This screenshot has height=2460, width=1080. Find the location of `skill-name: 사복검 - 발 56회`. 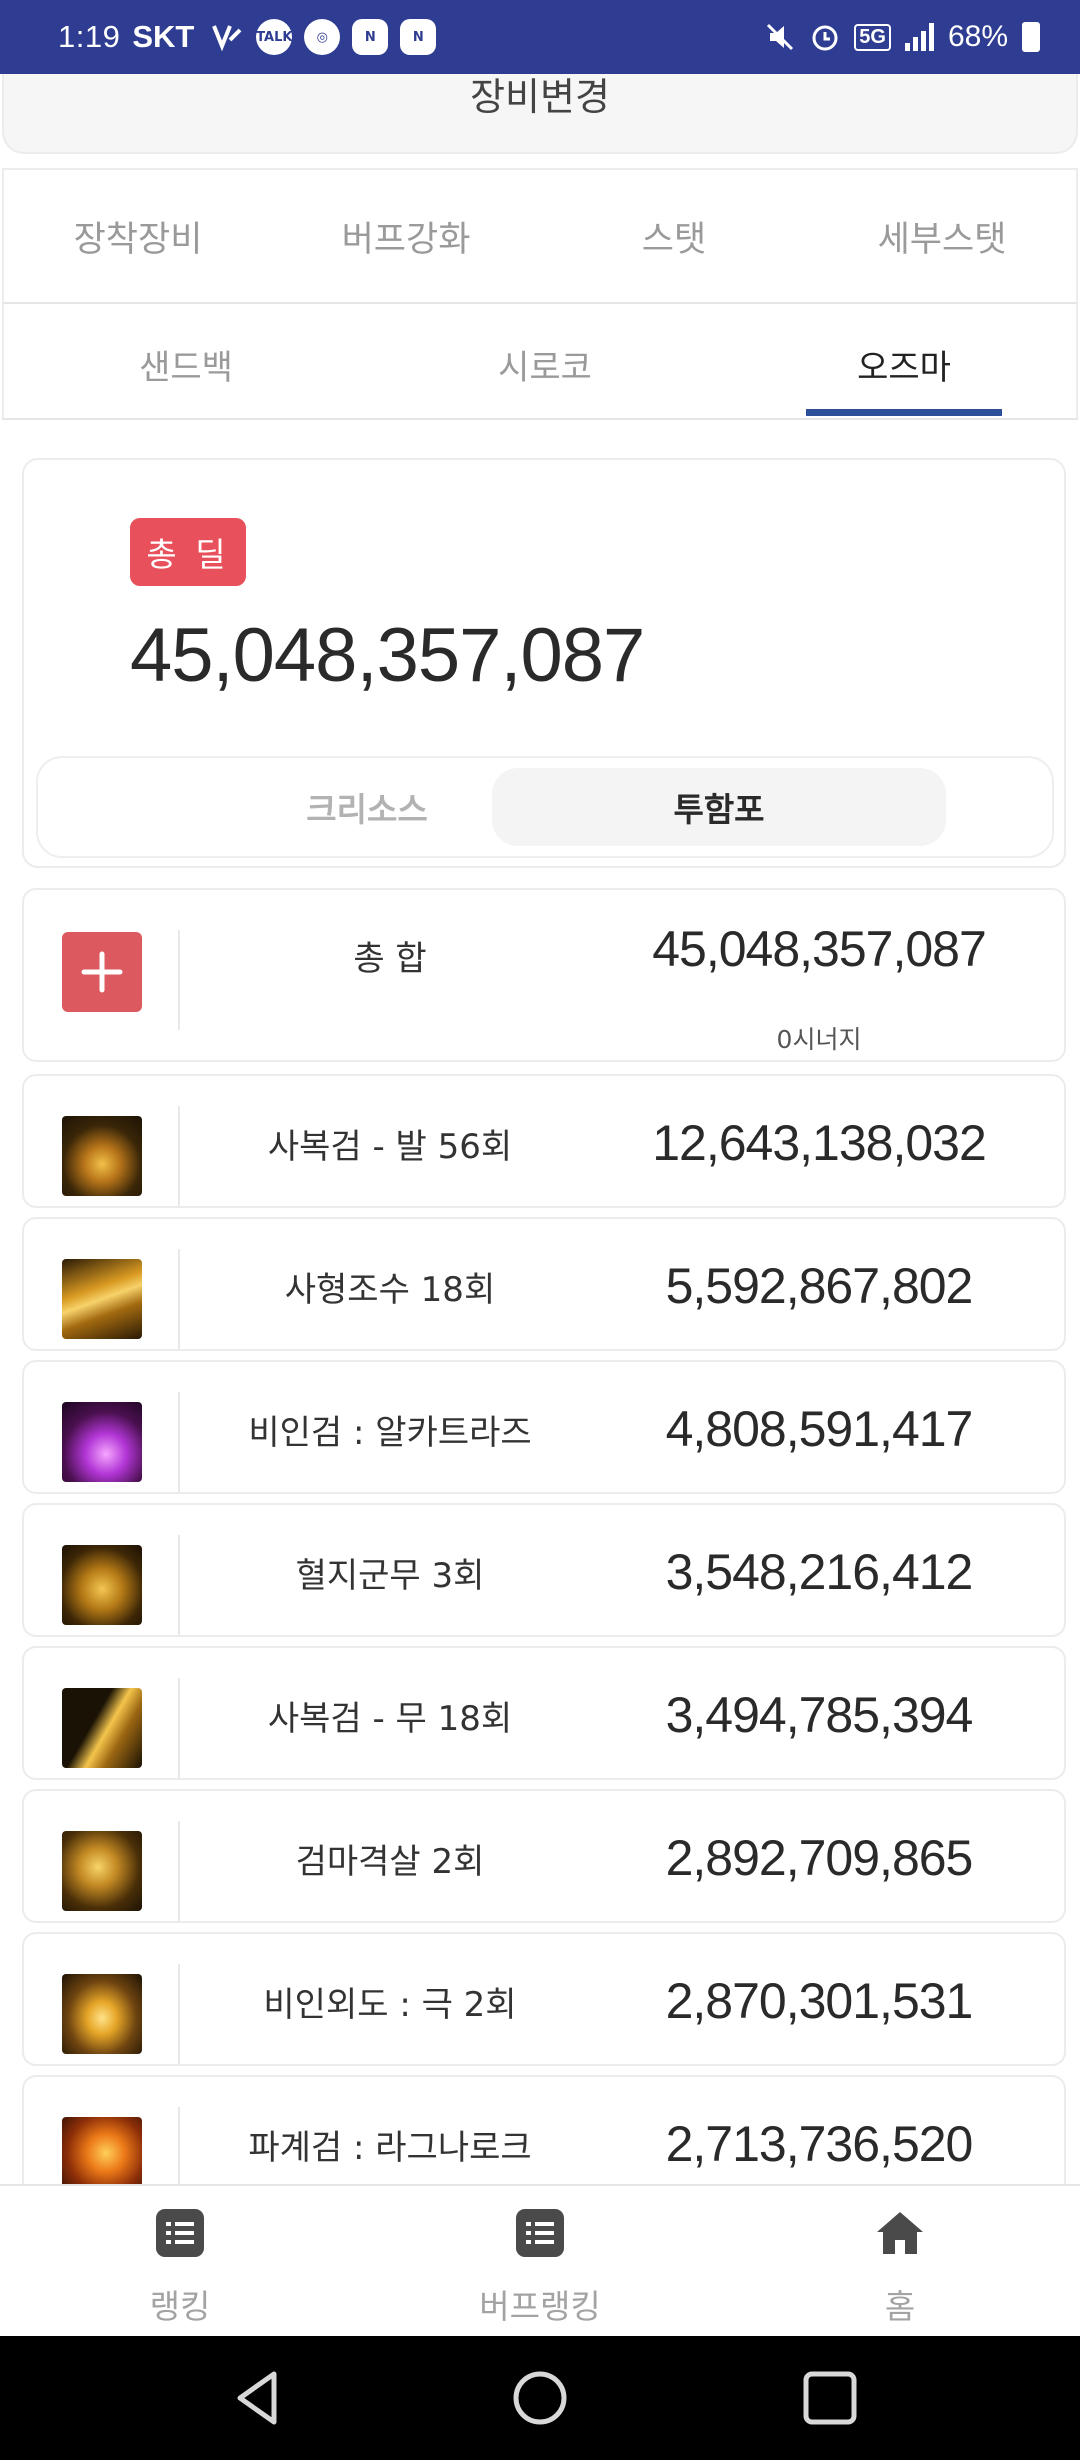

skill-name: 사복검 - 발 56회 is located at coordinates (390, 1146).